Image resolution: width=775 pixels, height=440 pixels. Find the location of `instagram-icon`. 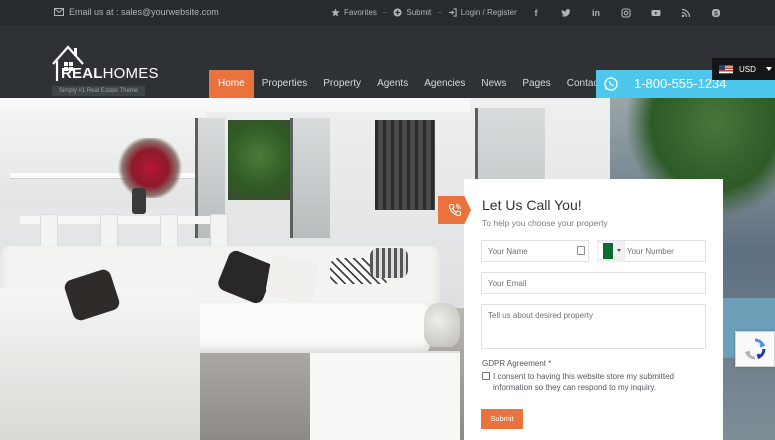

instagram-icon is located at coordinates (626, 13).